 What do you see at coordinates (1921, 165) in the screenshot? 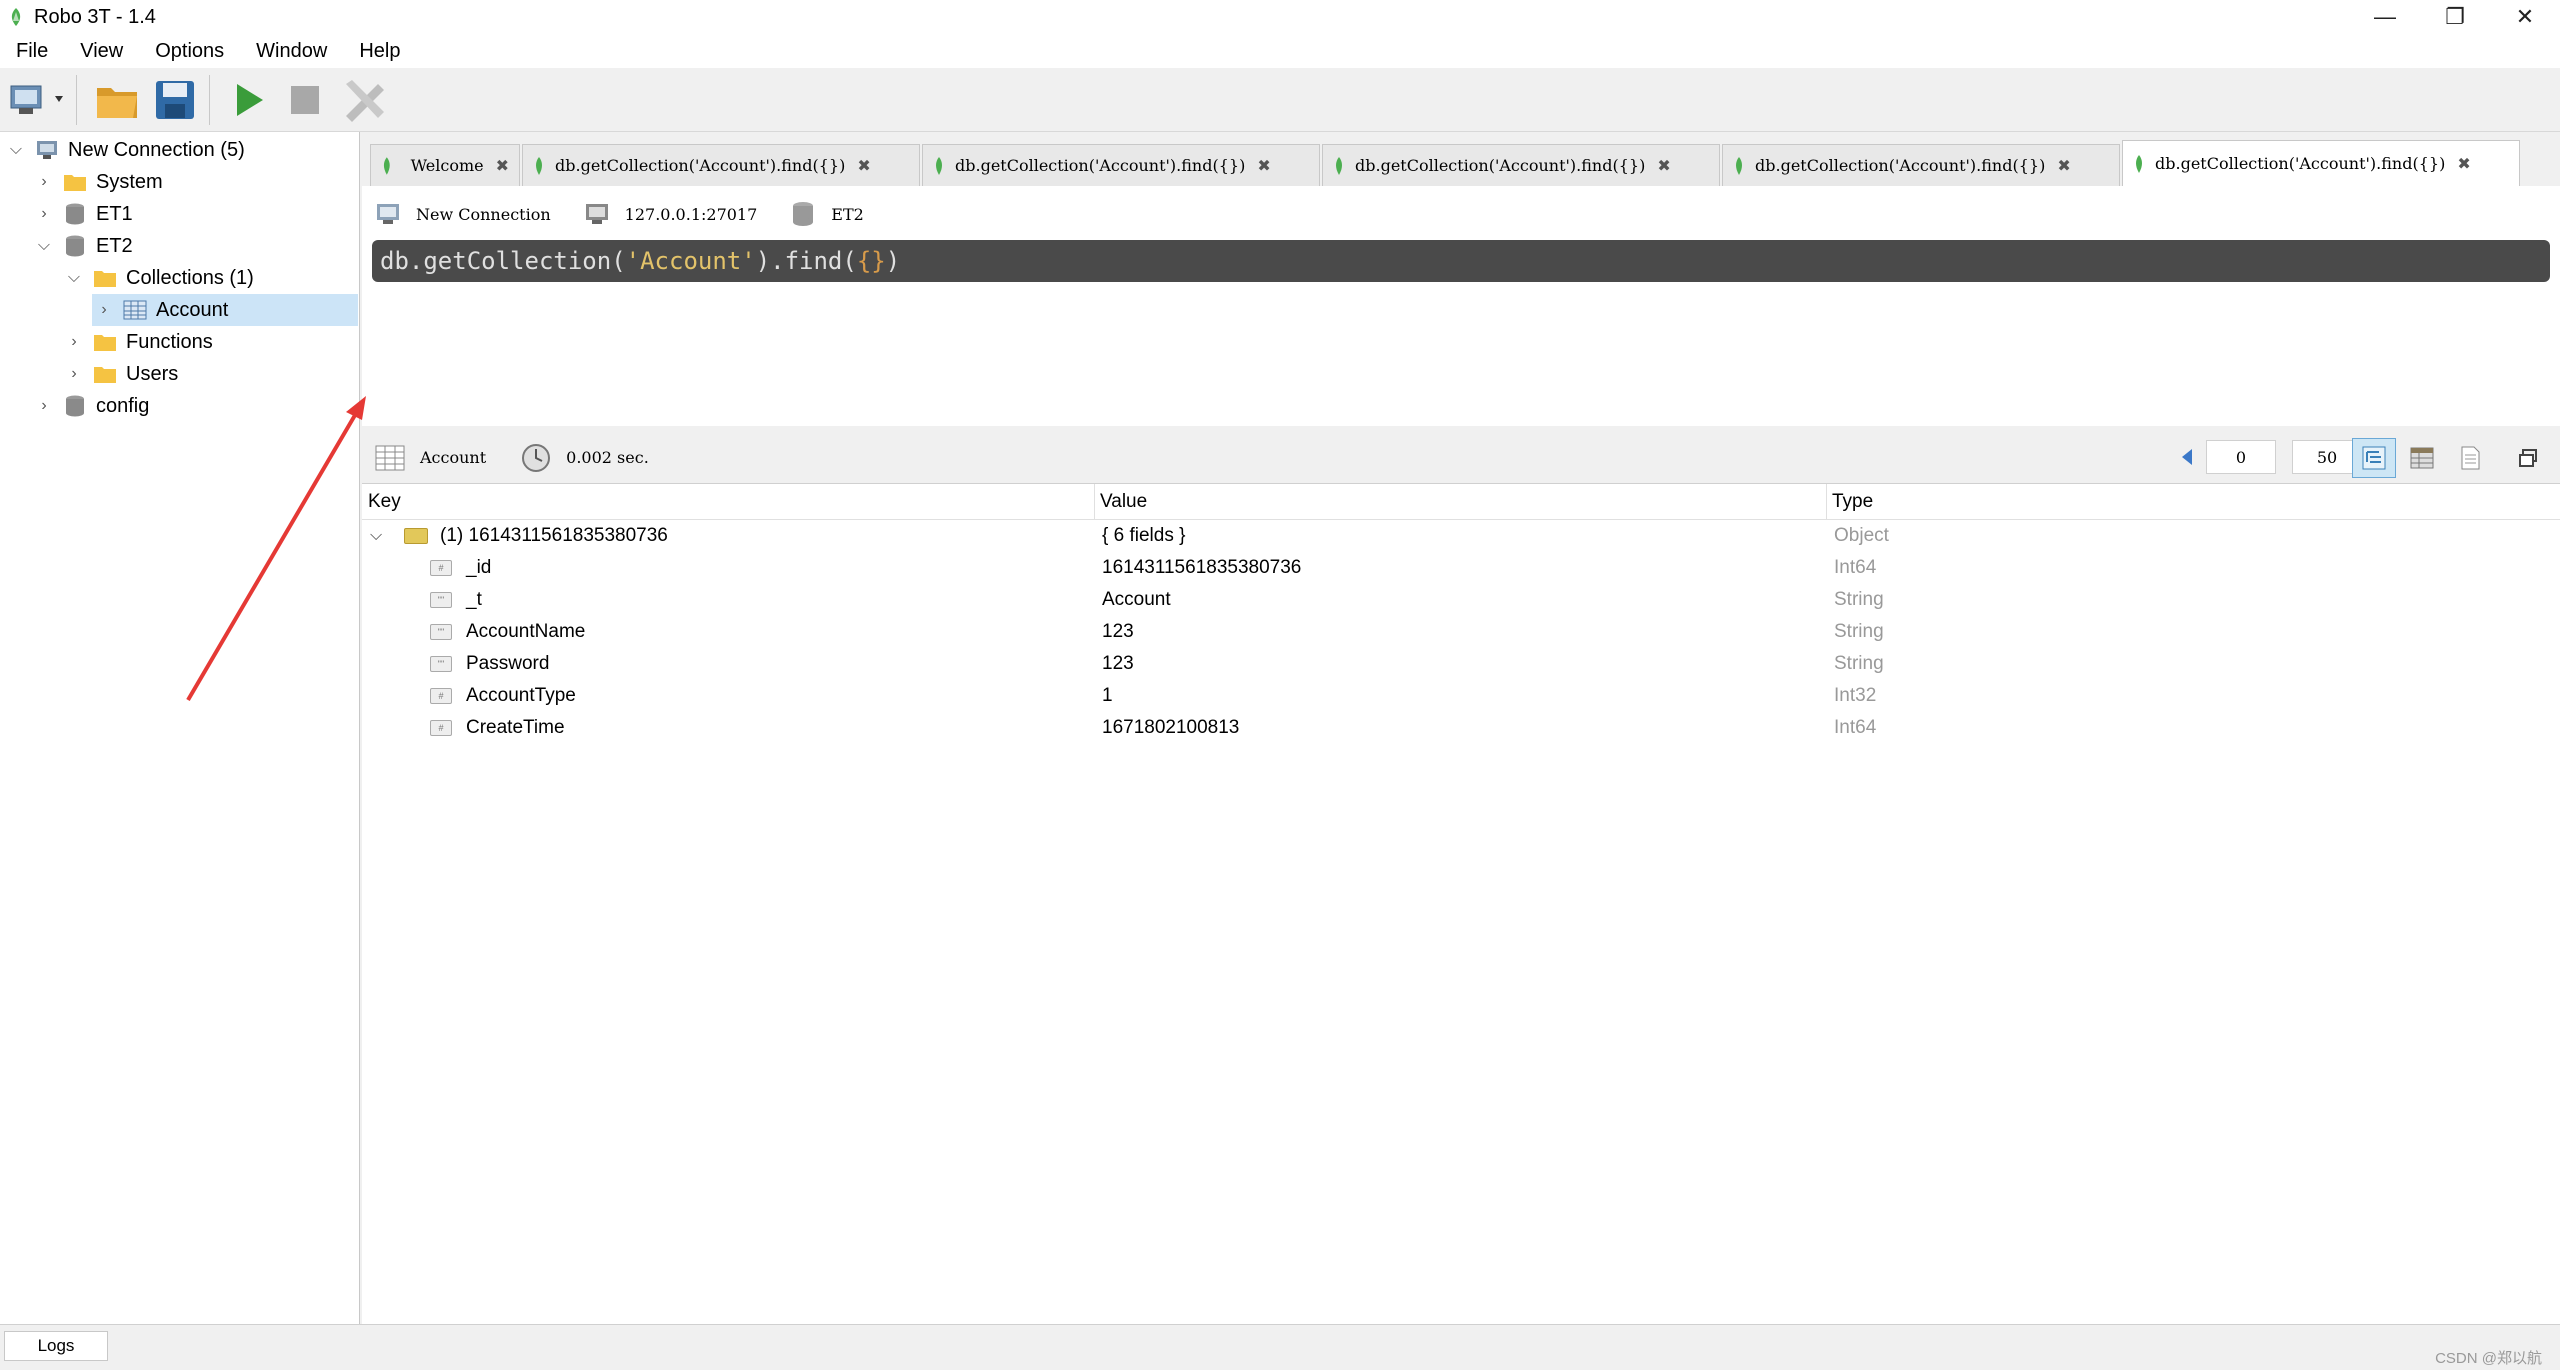
I see `tab-query-4: db.getCollection('Account').find({}) ✖` at bounding box center [1921, 165].